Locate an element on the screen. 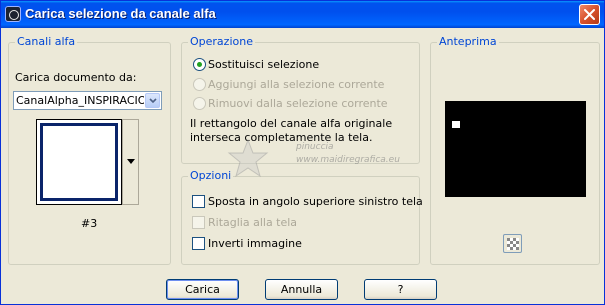  channel-swatch-preview is located at coordinates (79, 162).